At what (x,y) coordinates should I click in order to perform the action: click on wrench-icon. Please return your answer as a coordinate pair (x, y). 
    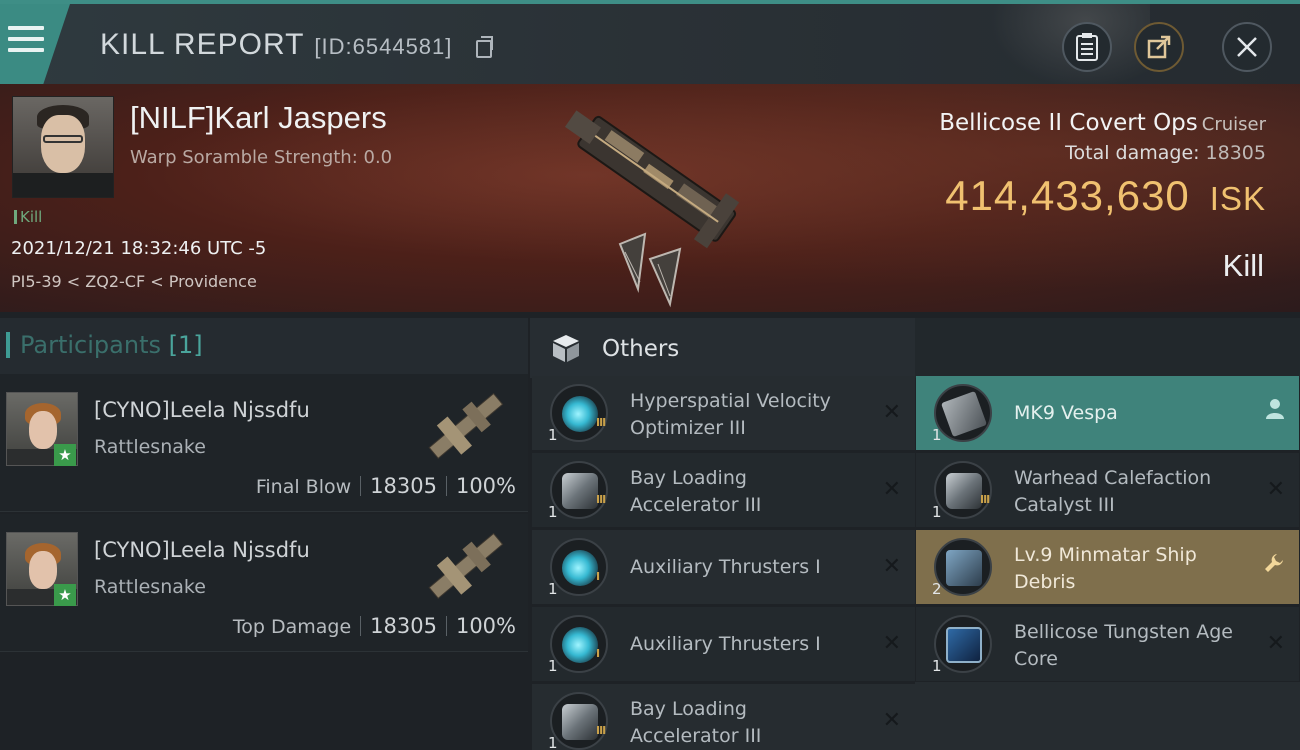
    Looking at the image, I should click on (1274, 566).